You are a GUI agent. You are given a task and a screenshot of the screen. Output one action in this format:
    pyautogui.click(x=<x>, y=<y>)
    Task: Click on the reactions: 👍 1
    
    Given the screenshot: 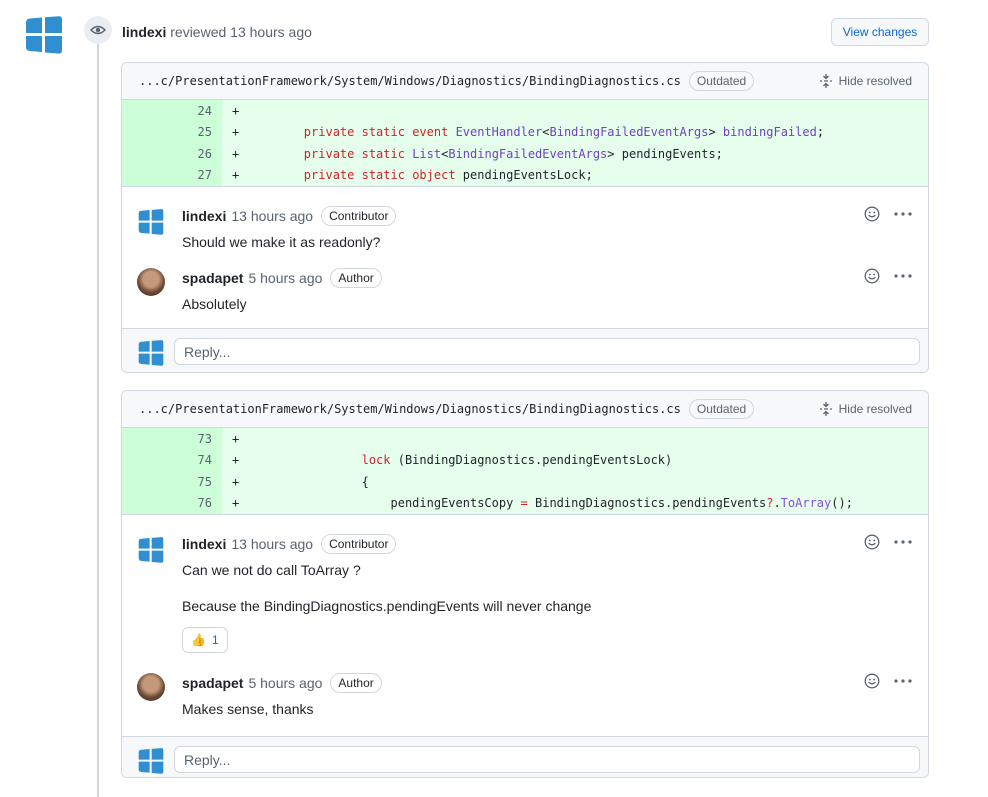 What is the action you would take?
    pyautogui.click(x=555, y=640)
    